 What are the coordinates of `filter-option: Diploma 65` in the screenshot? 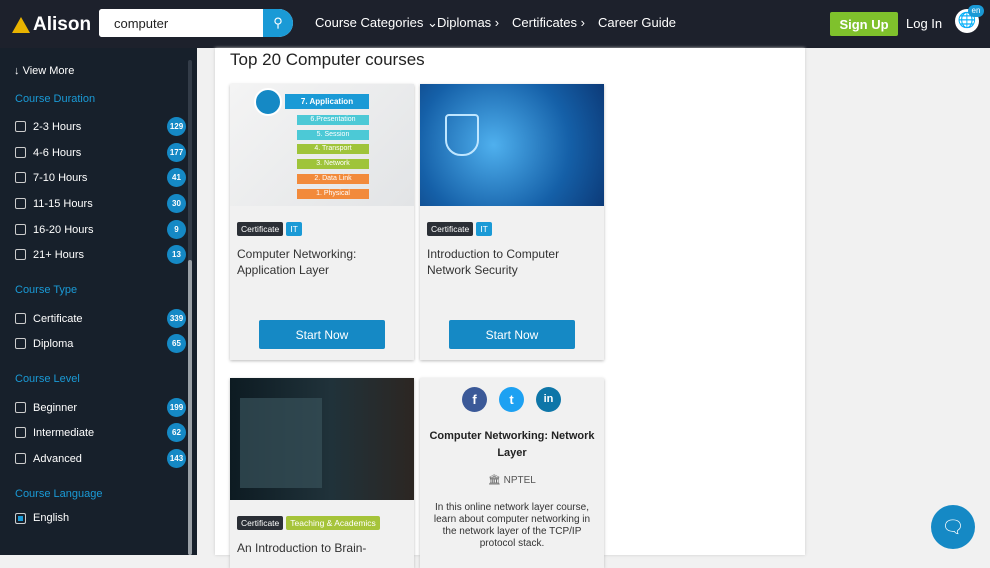 It's located at (100, 343).